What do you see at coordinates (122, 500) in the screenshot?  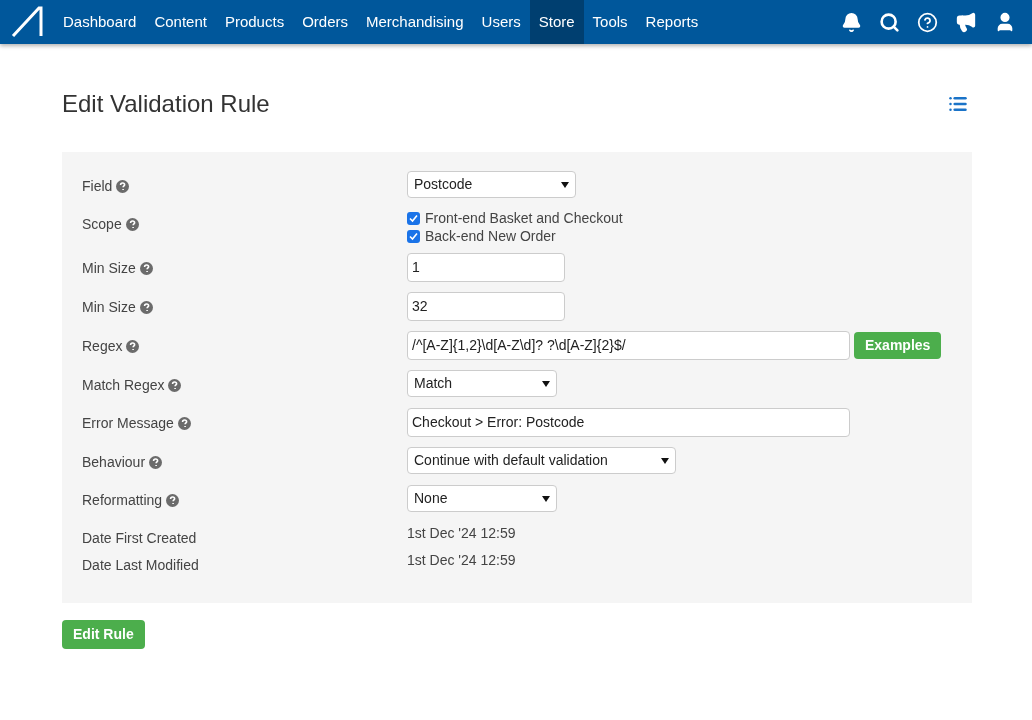 I see `field-label: Reformatting` at bounding box center [122, 500].